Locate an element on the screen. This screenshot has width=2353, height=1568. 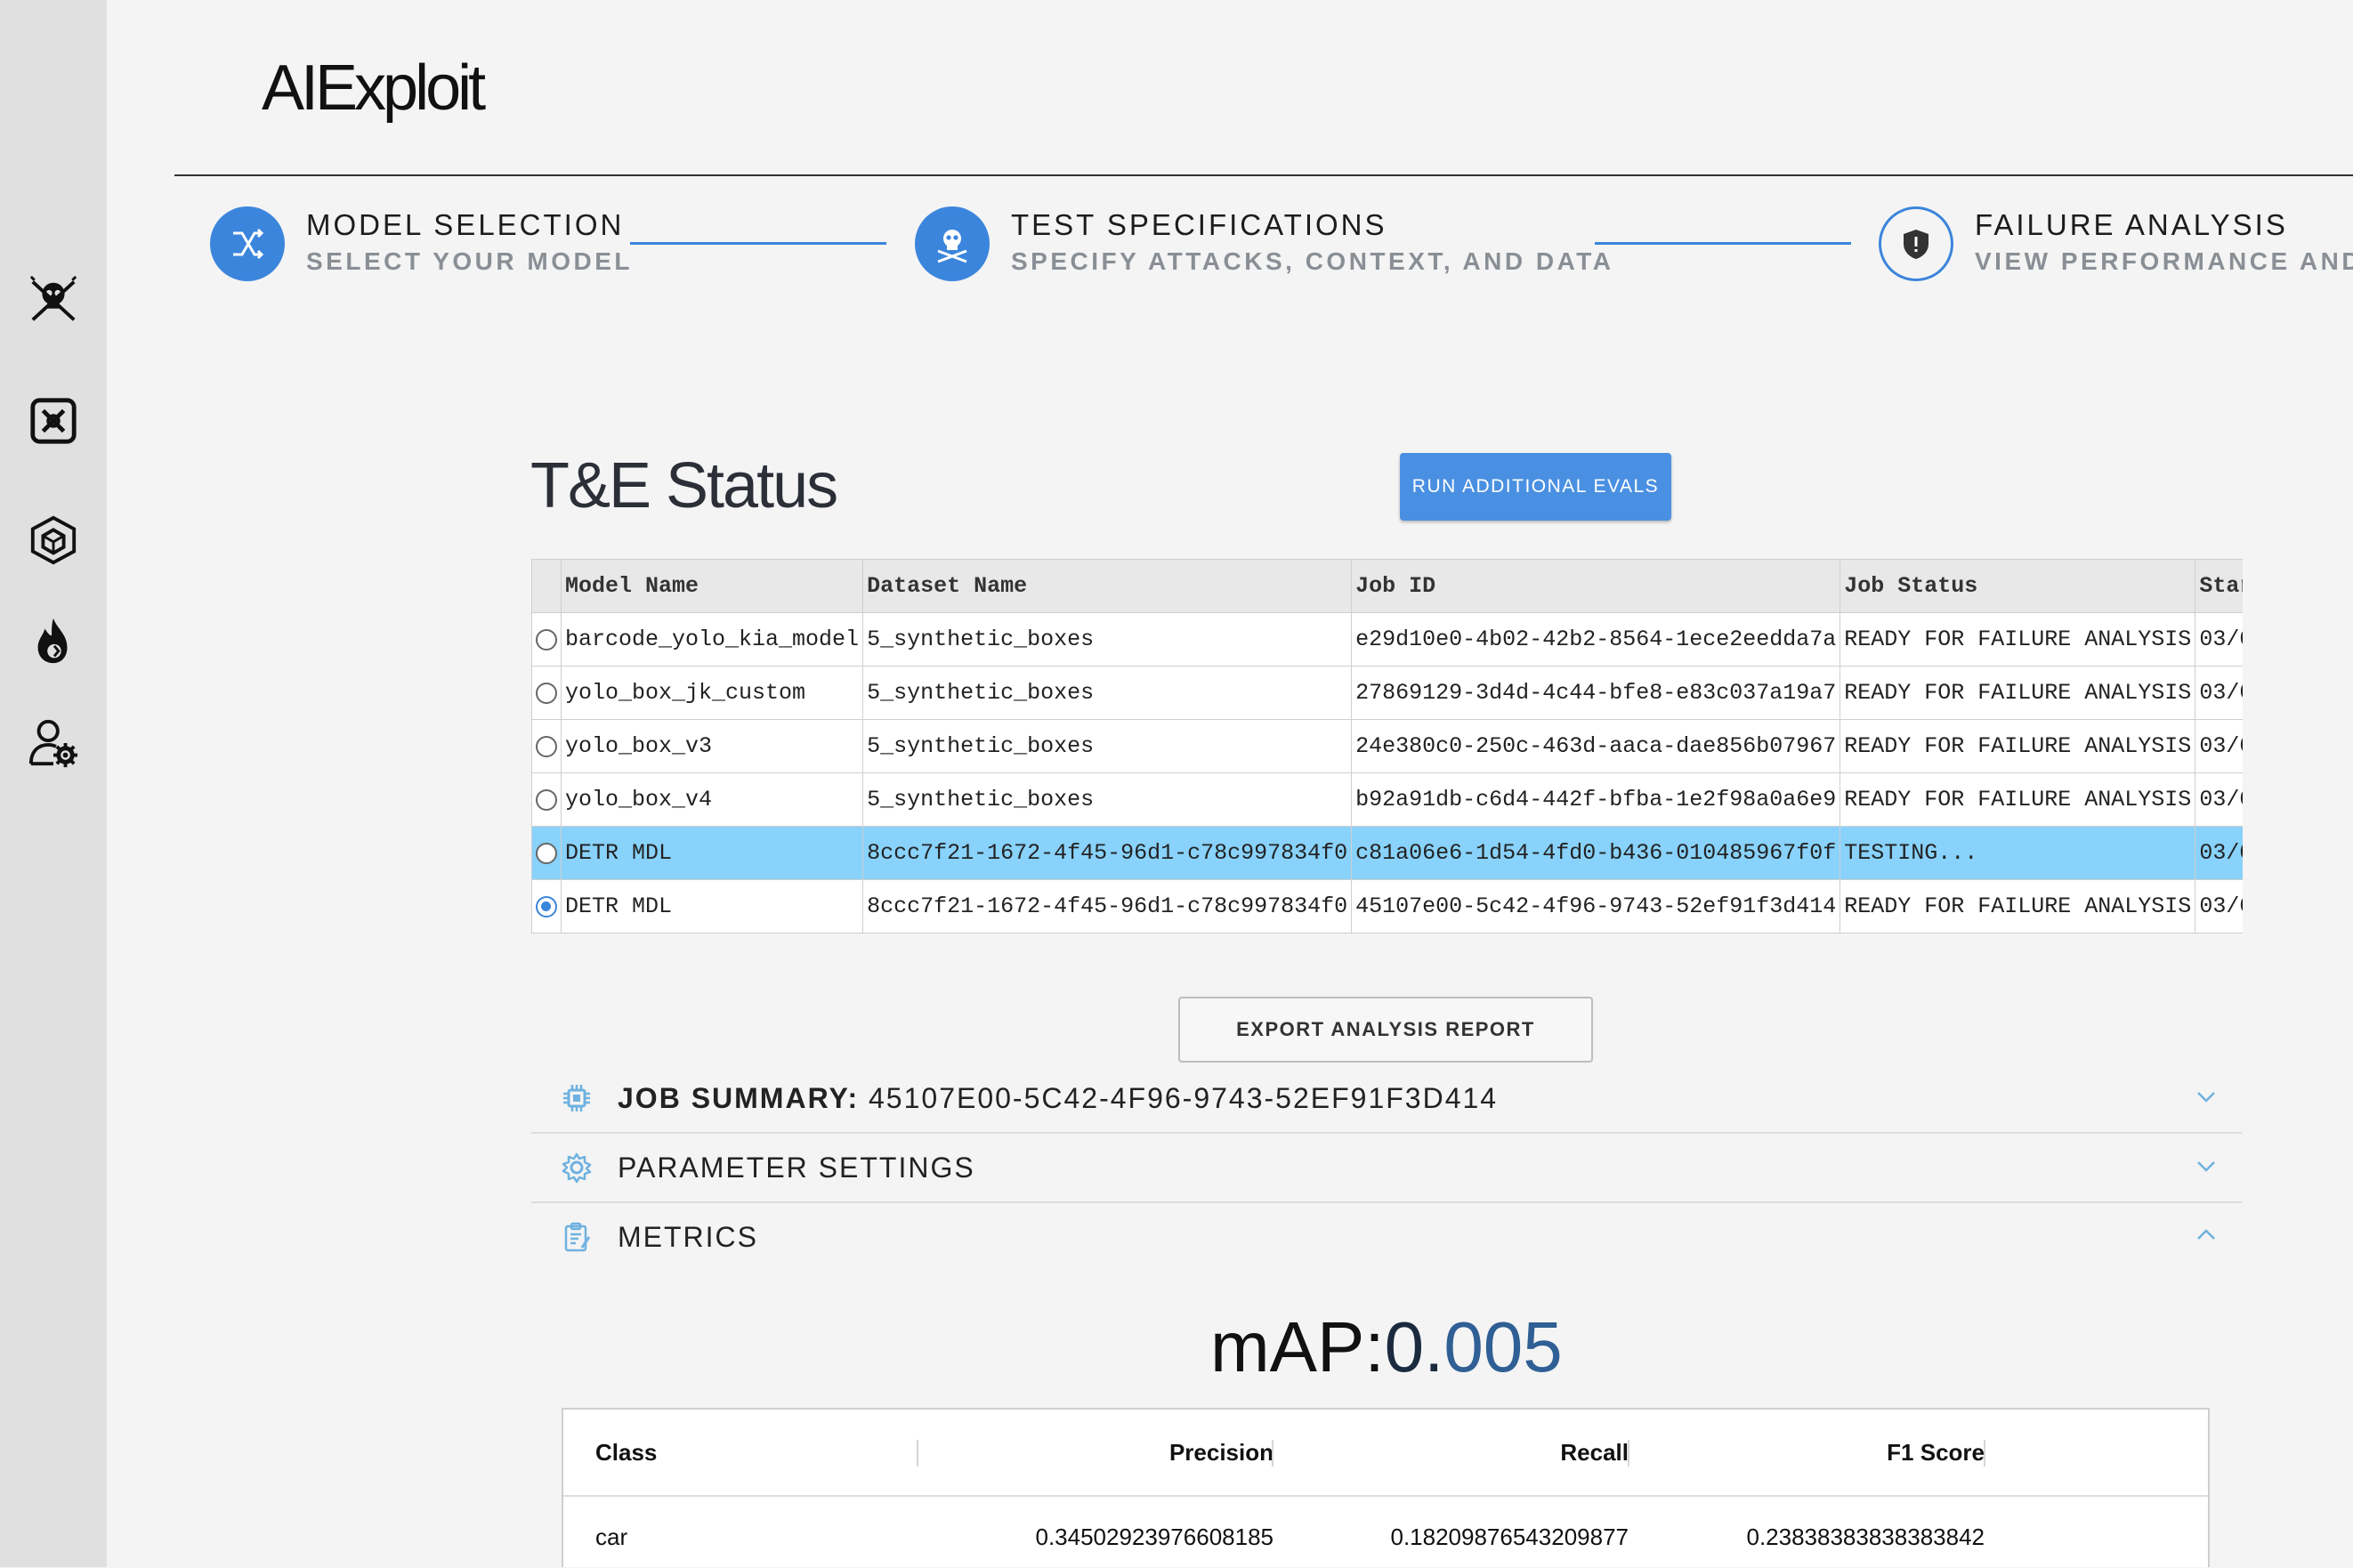
metric-precision: 0.34502923976608185 is located at coordinates (1154, 1537).